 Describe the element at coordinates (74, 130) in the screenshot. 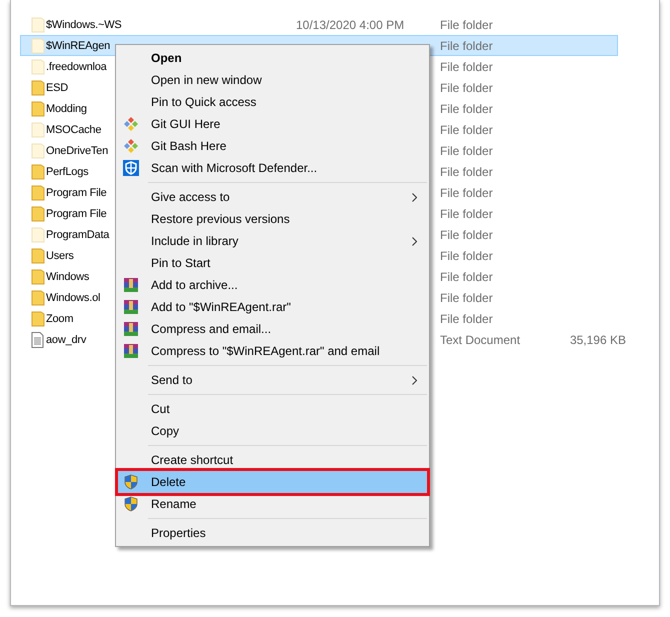

I see `file-name: MSOCache` at that location.